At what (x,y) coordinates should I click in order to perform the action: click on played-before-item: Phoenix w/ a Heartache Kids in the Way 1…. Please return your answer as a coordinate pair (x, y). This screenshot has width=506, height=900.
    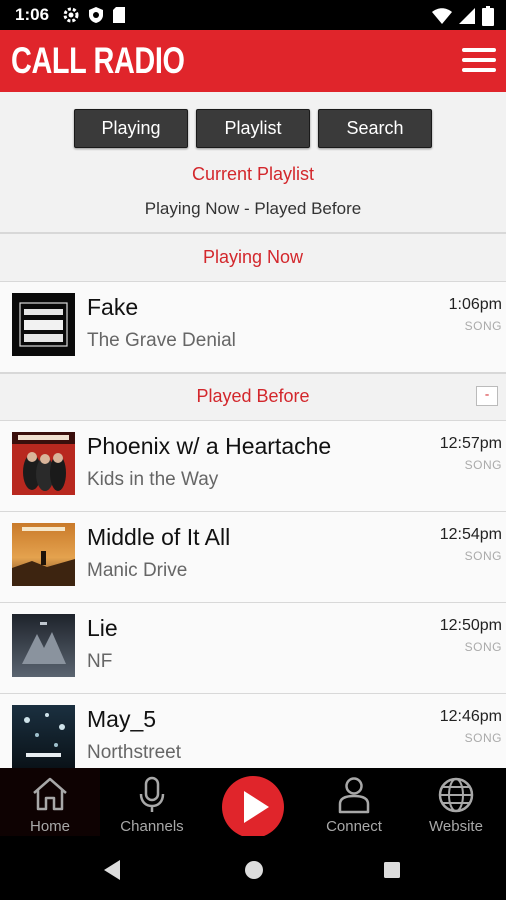
    Looking at the image, I should click on (253, 466).